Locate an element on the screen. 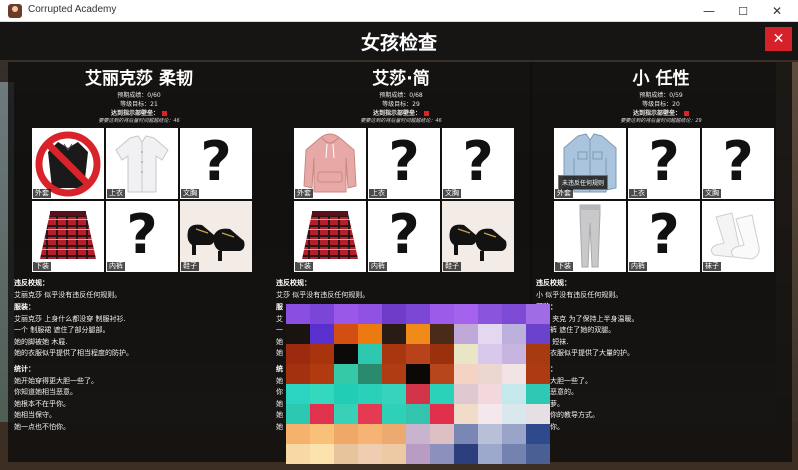  outfit-line: 她的脚被她 木屐. is located at coordinates (41, 341).